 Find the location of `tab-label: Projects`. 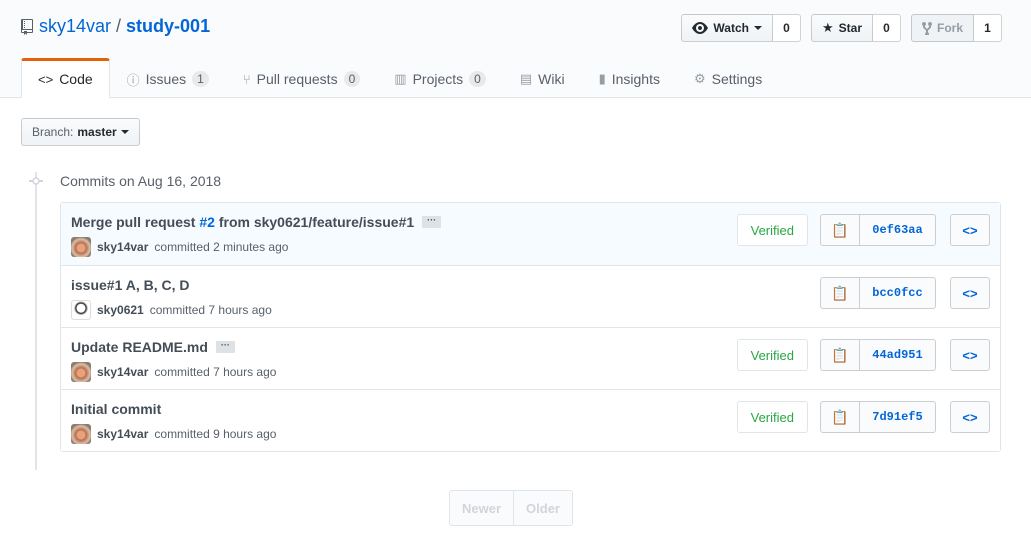

tab-label: Projects is located at coordinates (438, 79).